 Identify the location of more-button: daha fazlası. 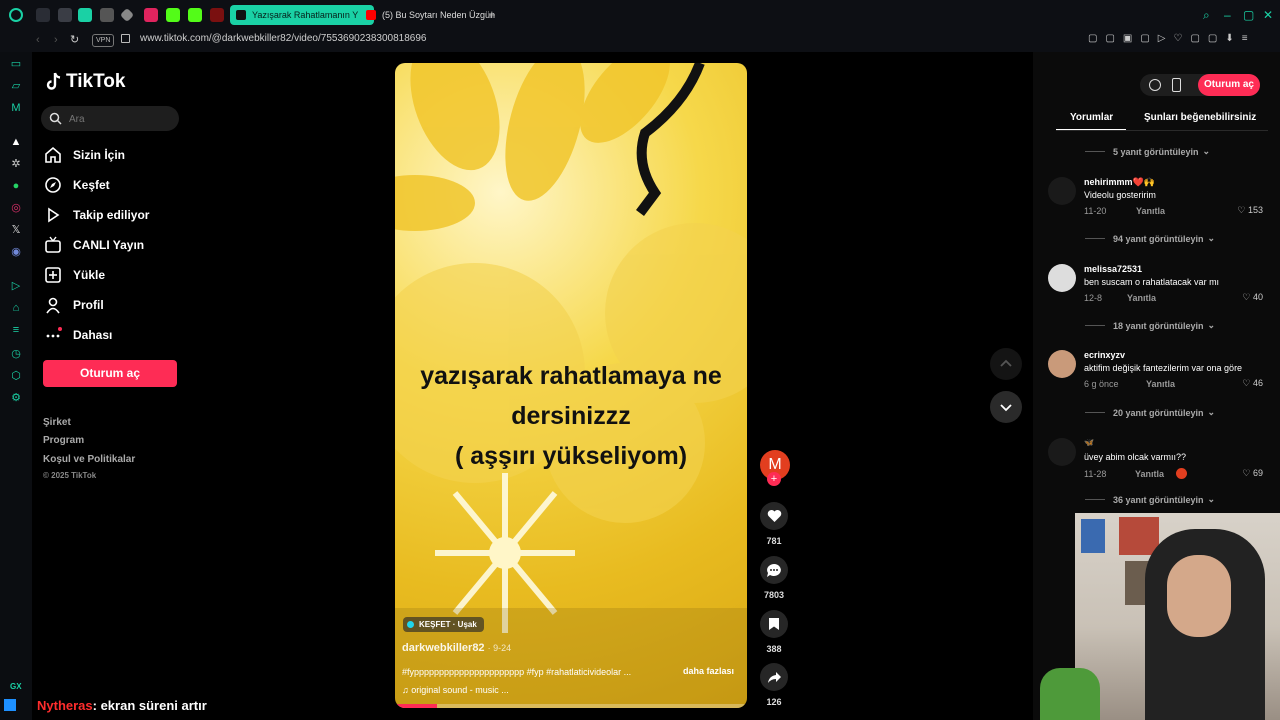
(708, 671).